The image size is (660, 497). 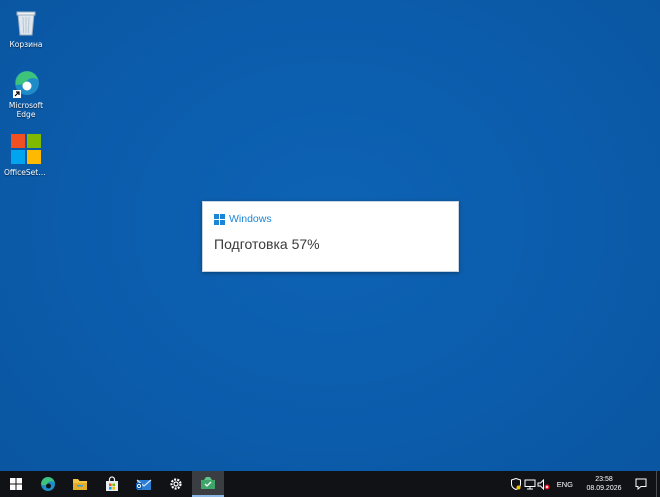 I want to click on windows-setup-dialog: Windows Подготовка 57%, so click(x=330, y=236).